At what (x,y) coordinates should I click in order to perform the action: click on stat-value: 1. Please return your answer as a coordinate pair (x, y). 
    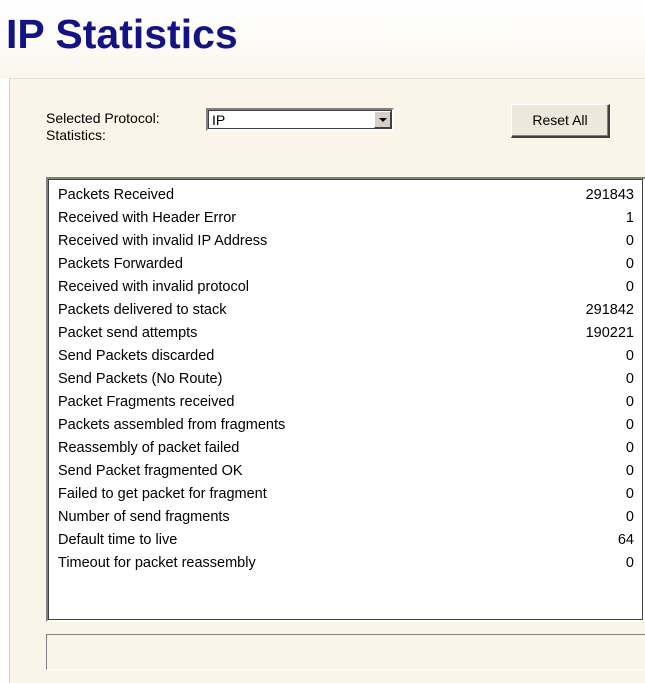
    Looking at the image, I should click on (629, 218).